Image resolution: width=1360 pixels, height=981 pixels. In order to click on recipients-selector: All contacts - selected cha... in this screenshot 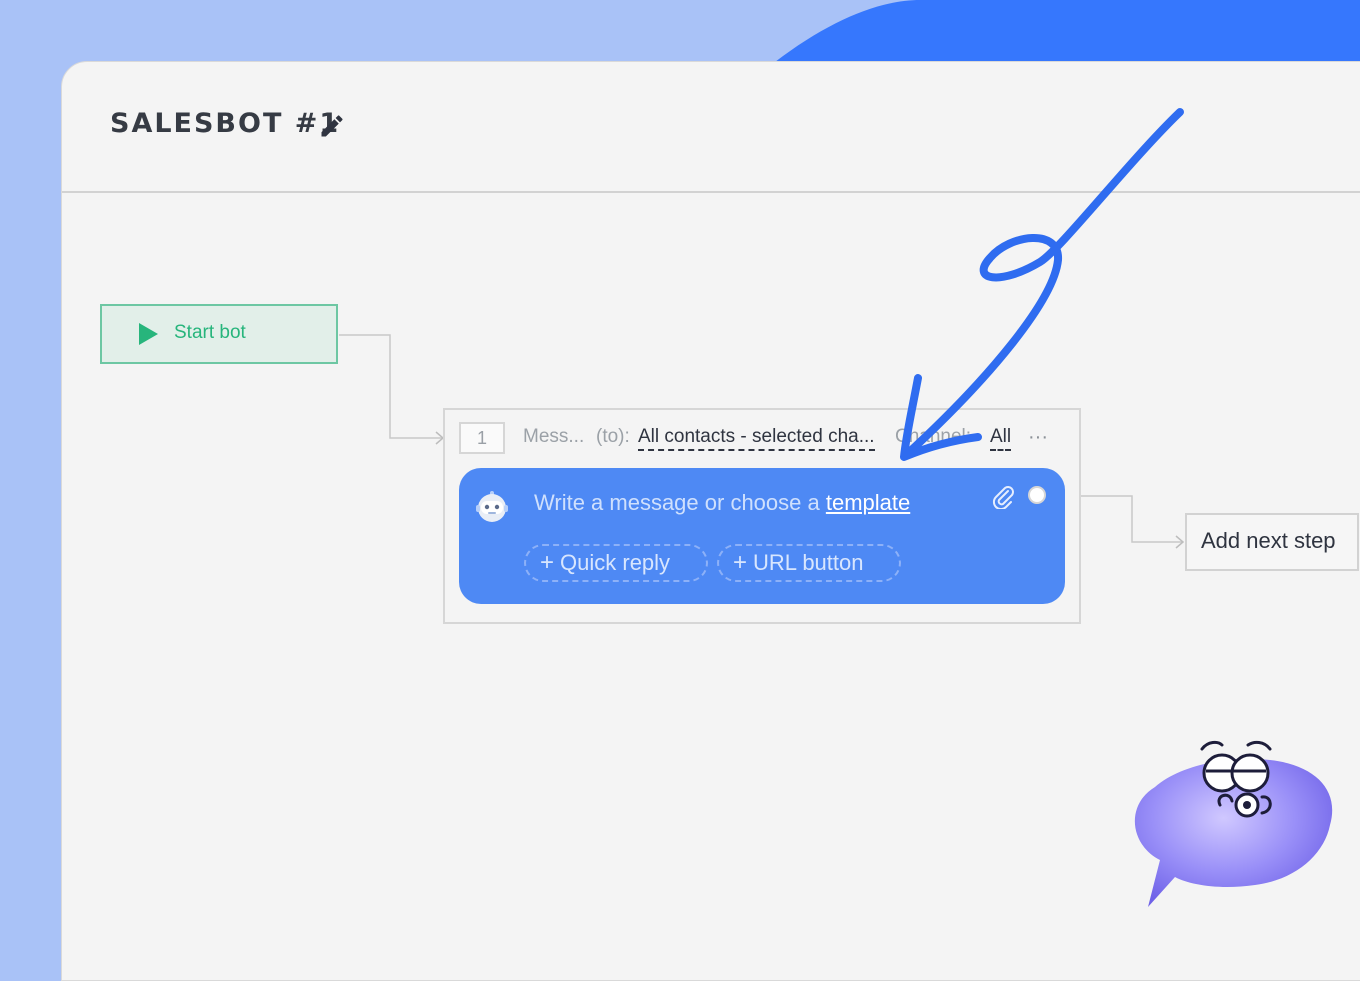, I will do `click(756, 438)`.